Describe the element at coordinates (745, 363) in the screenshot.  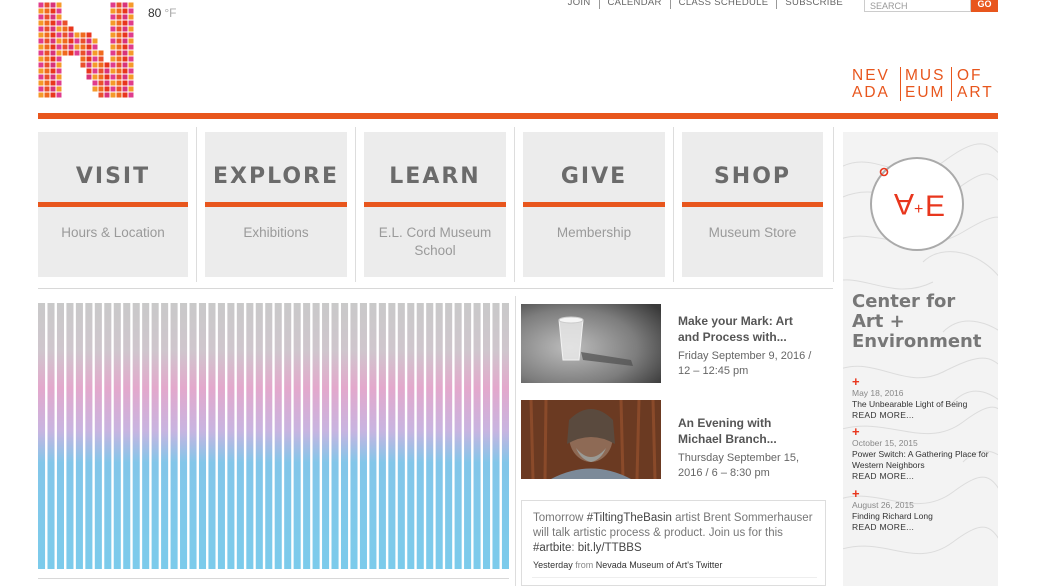
I see `event-date: Friday September 9, 2016 / 12 – 12:45 pm` at that location.